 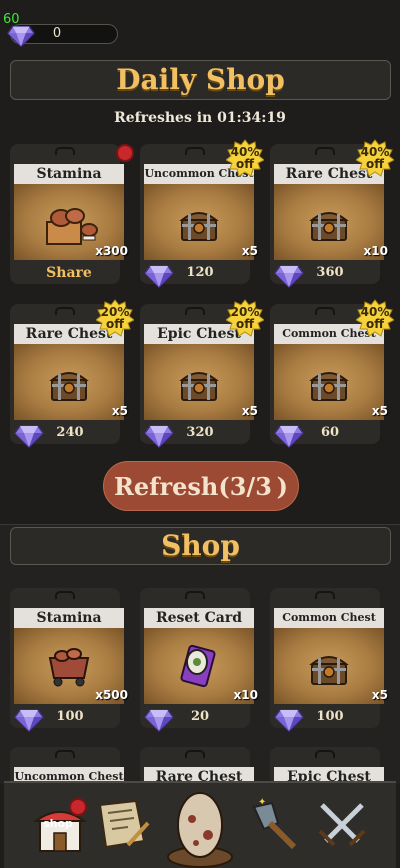 I want to click on scroll-icon, so click(x=124, y=824).